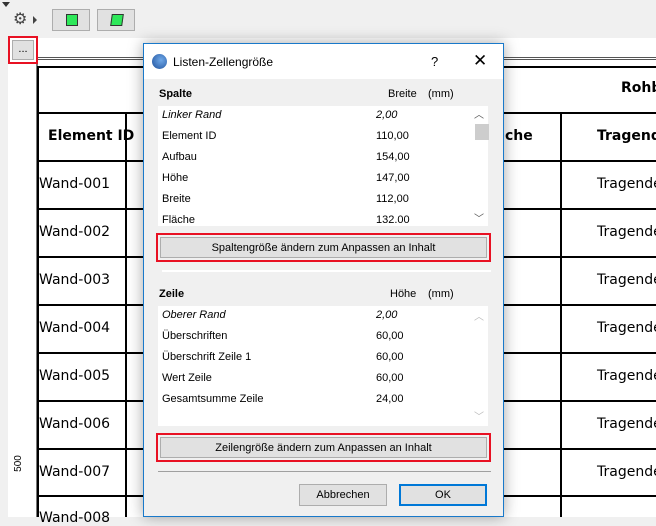 The width and height of the screenshot is (656, 526). Describe the element at coordinates (325, 361) in the screenshot. I see `list-item: Überschrift Zeile 1 60,00` at that location.